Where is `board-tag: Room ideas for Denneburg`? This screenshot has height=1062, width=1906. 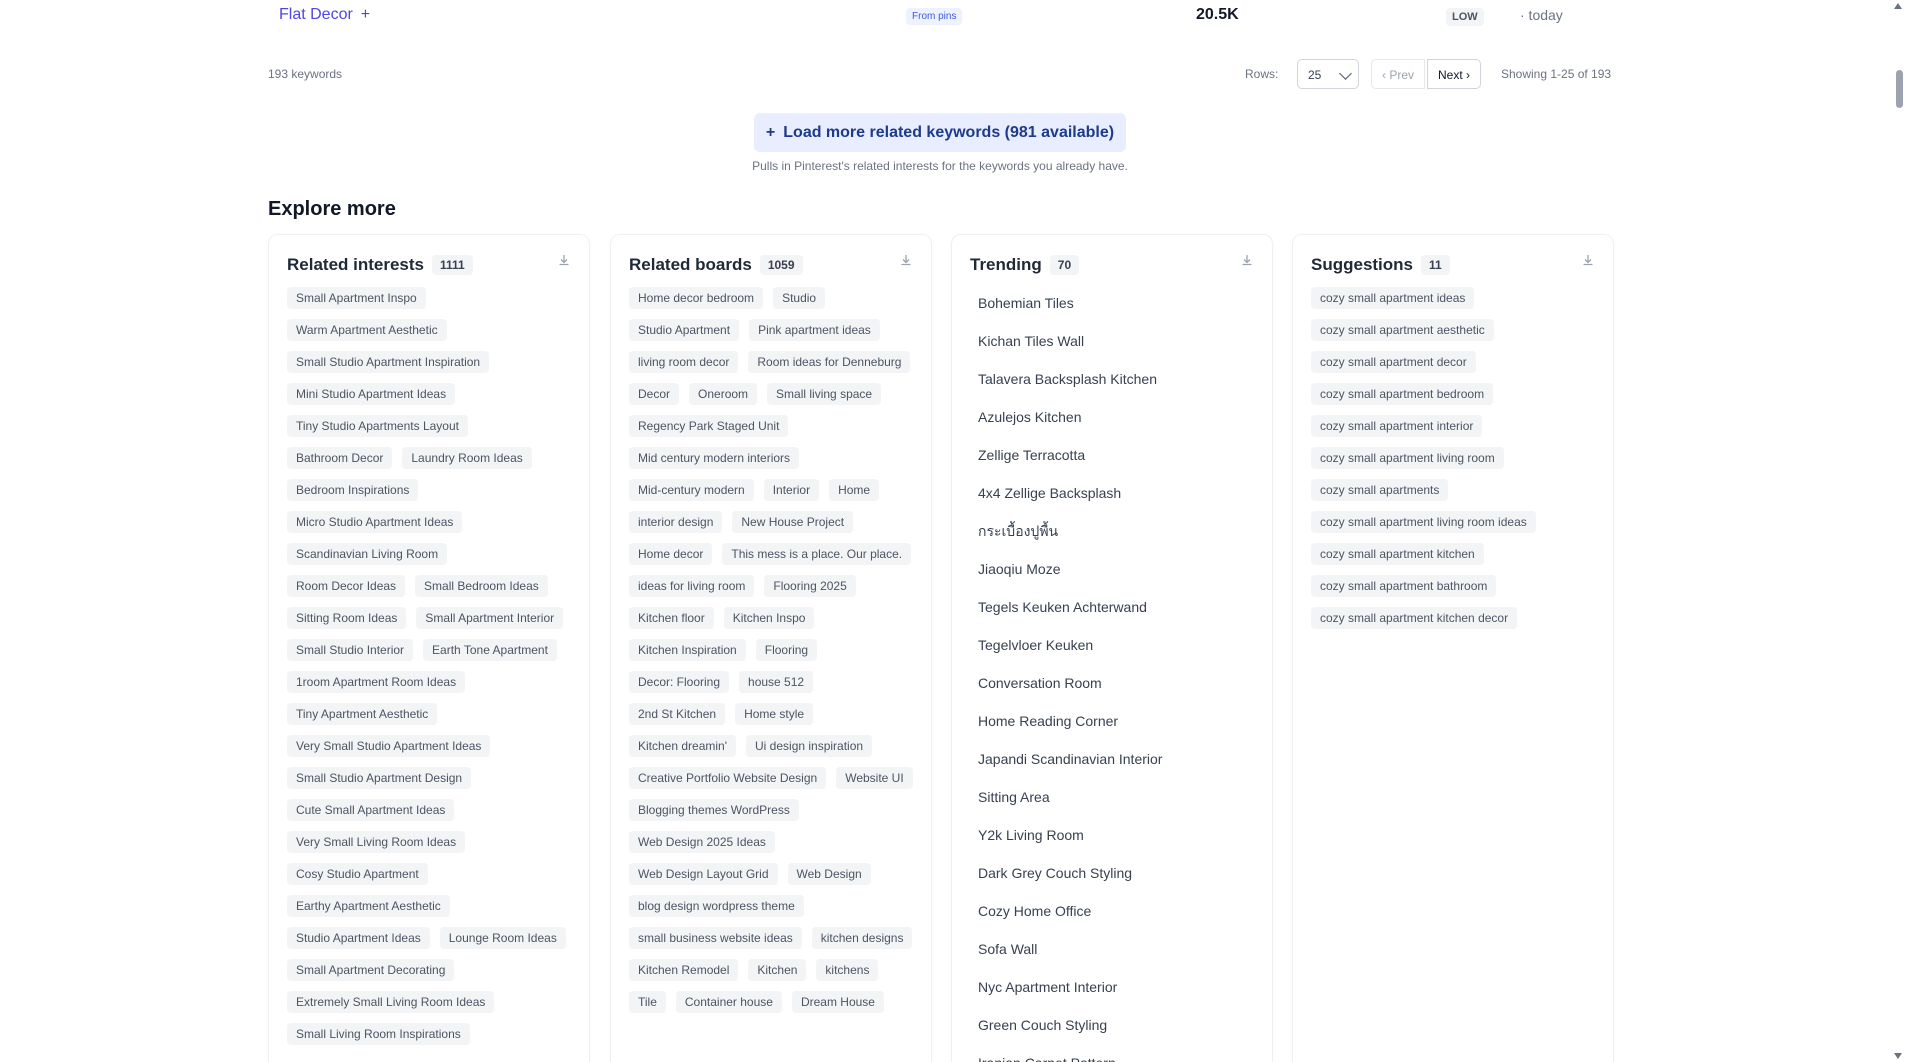
board-tag: Room ideas for Denneburg is located at coordinates (829, 362).